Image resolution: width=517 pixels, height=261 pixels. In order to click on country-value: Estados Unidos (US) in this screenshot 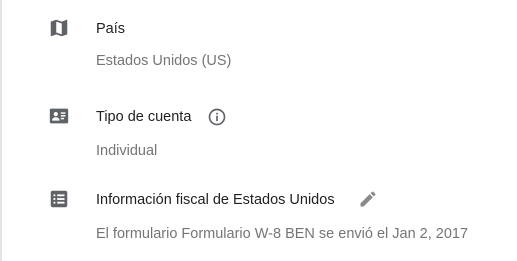, I will do `click(164, 61)`.